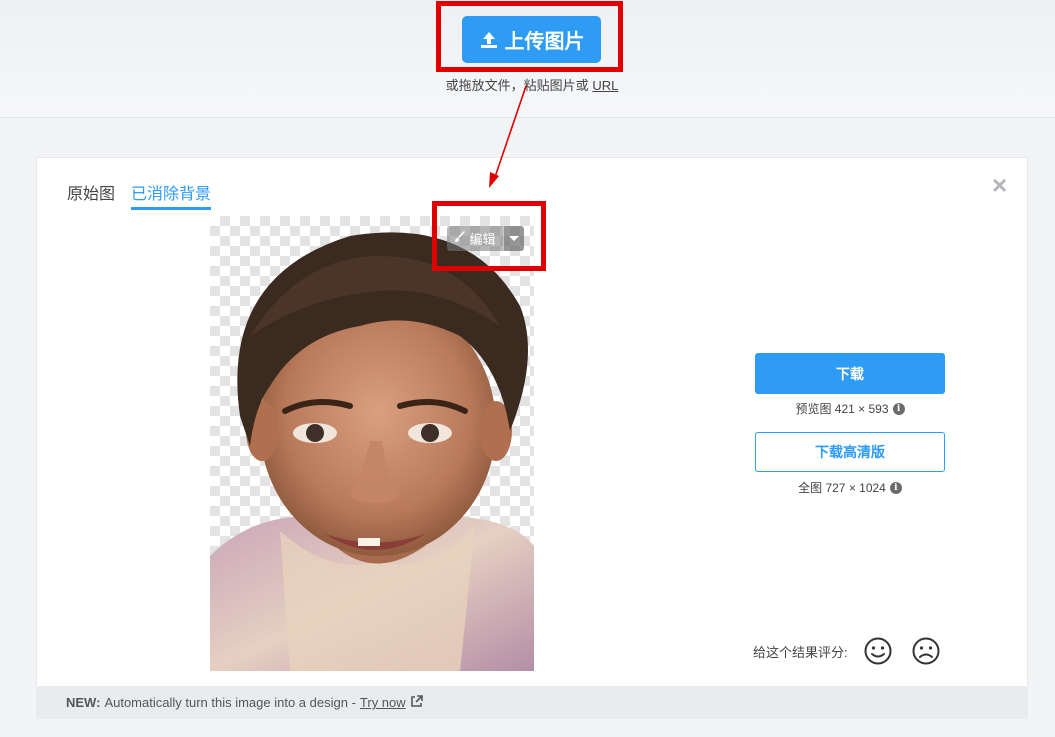  I want to click on download-button: 下载, so click(850, 373).